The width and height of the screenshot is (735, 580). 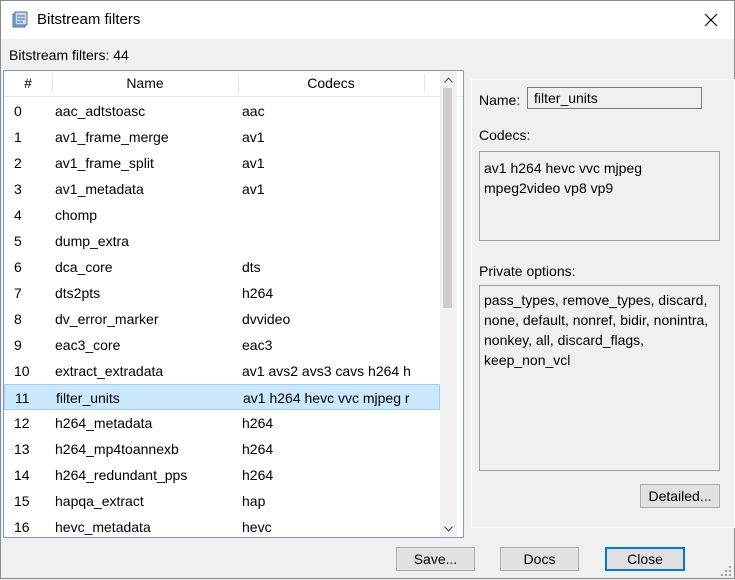 What do you see at coordinates (222, 215) in the screenshot?
I see `table-row: 4 chomp` at bounding box center [222, 215].